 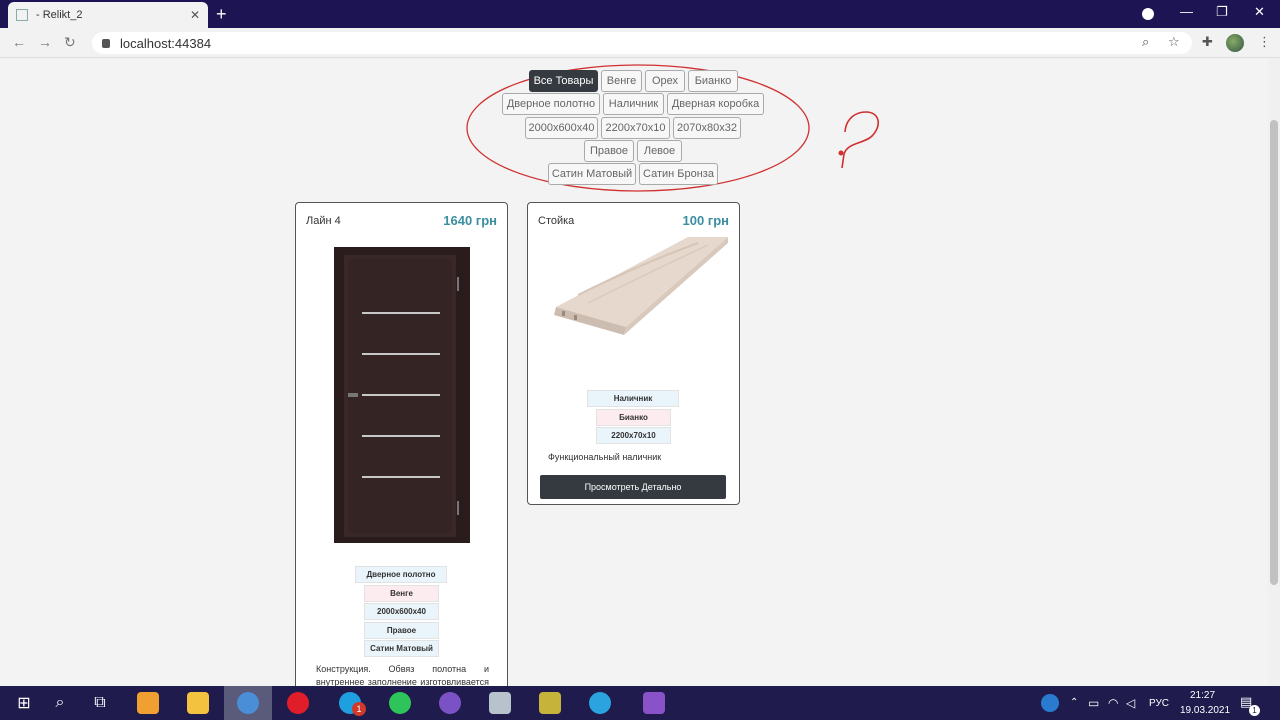 What do you see at coordinates (401, 648) in the screenshot?
I see `product-tag: Сатин Матовый` at bounding box center [401, 648].